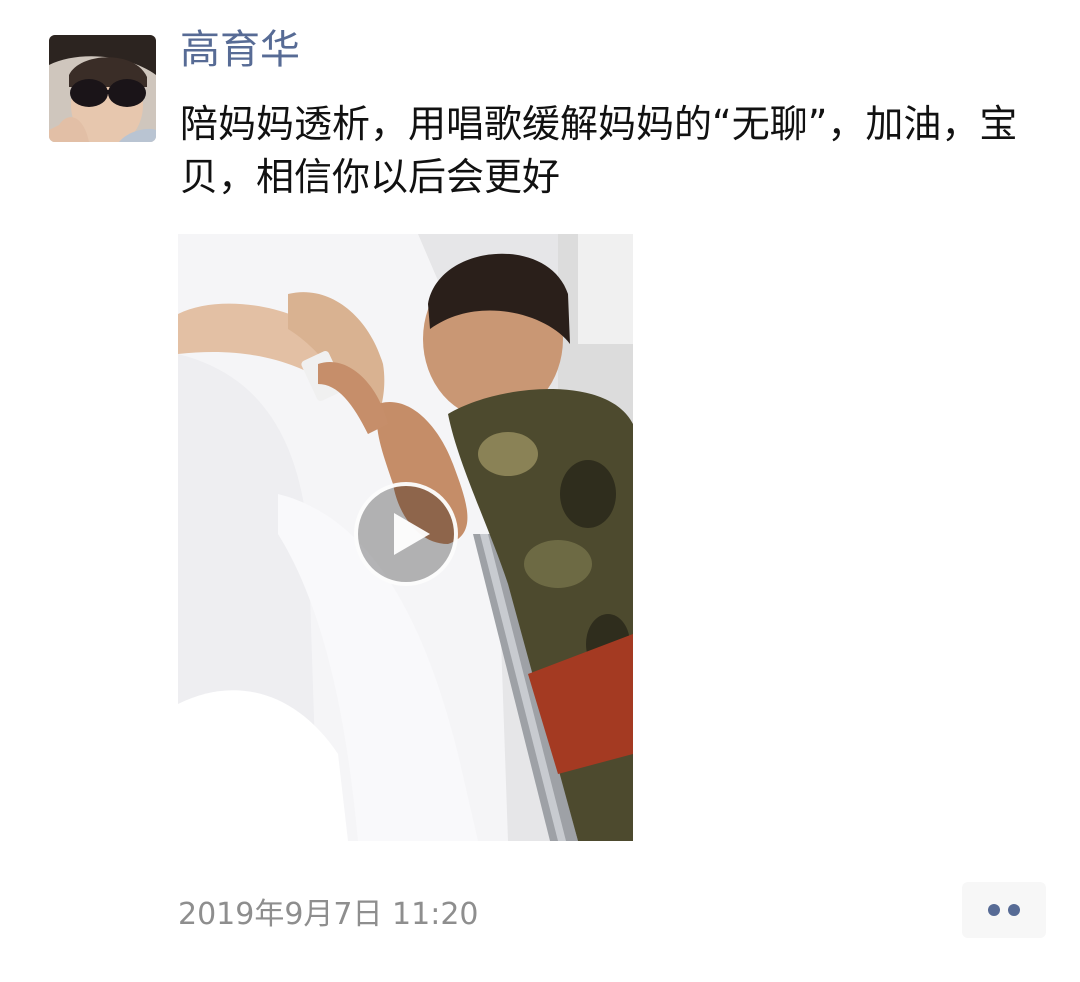  Describe the element at coordinates (1004, 910) in the screenshot. I see `more-actions-button` at that location.